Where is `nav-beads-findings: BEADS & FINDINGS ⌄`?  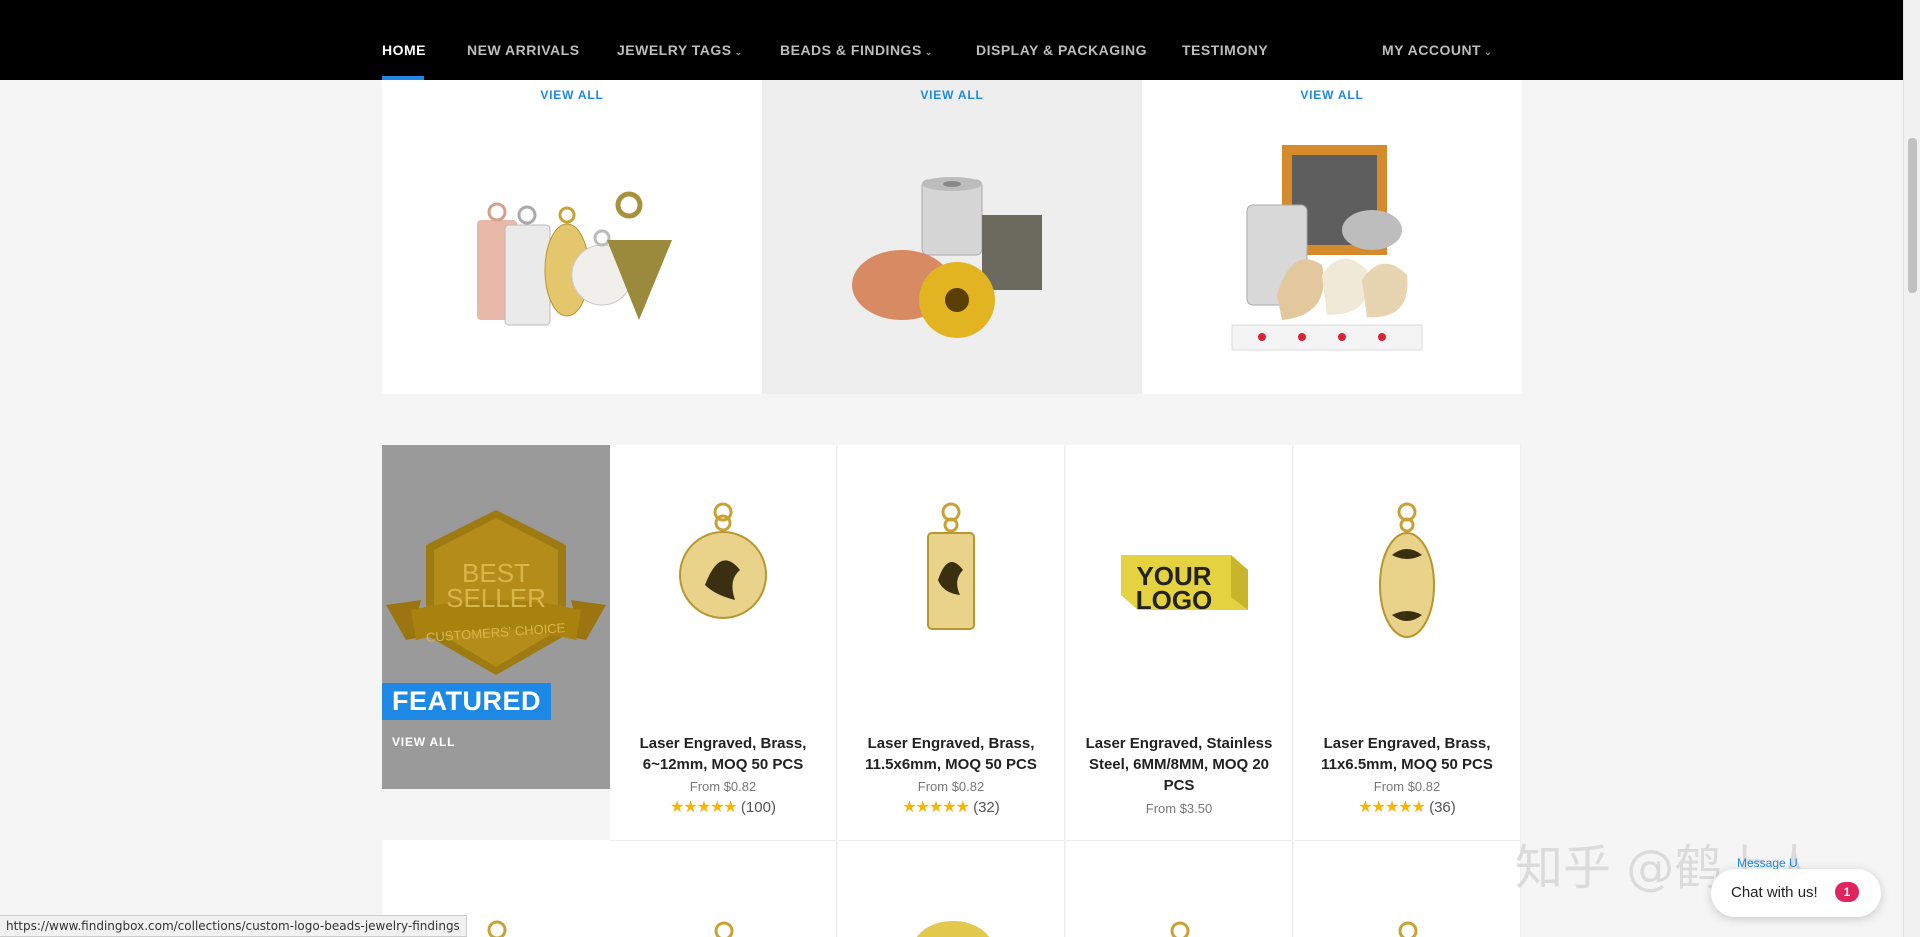
nav-beads-findings: BEADS & FINDINGS ⌄ is located at coordinates (856, 50).